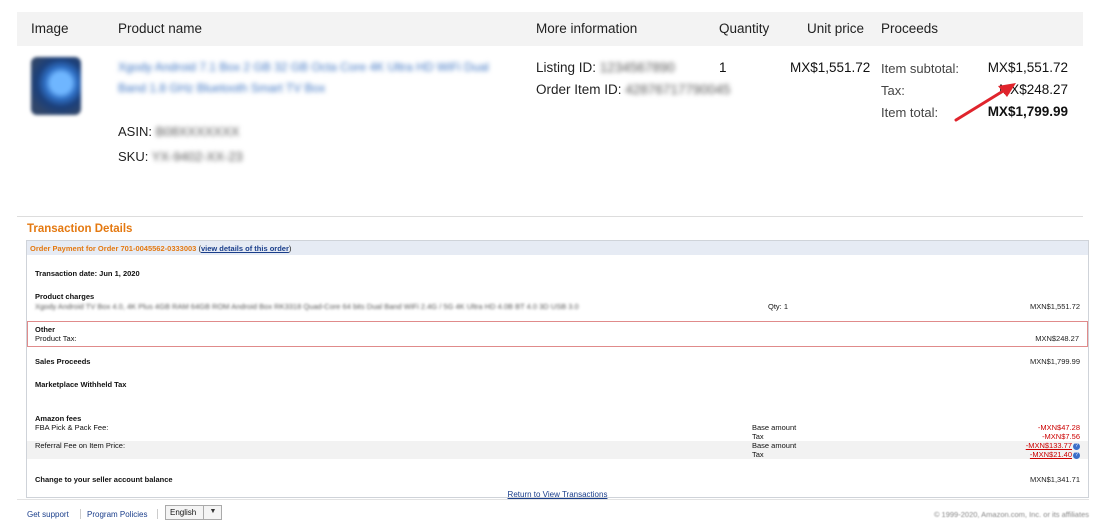 This screenshot has width=1100, height=528. What do you see at coordinates (1049, 445) in the screenshot?
I see `referral-base-amount-link: -MXN$133.77` at bounding box center [1049, 445].